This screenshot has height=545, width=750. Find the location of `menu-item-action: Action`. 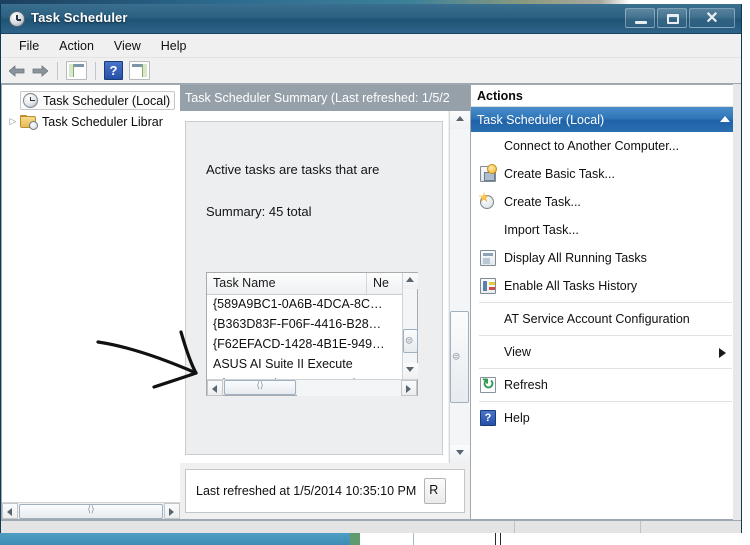

menu-item-action: Action is located at coordinates (76, 46).